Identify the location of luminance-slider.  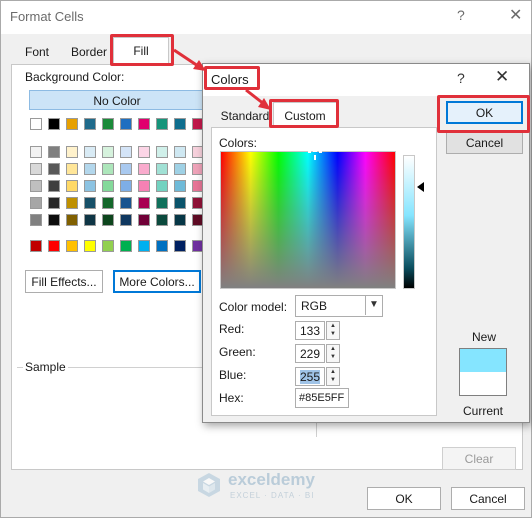
(409, 222).